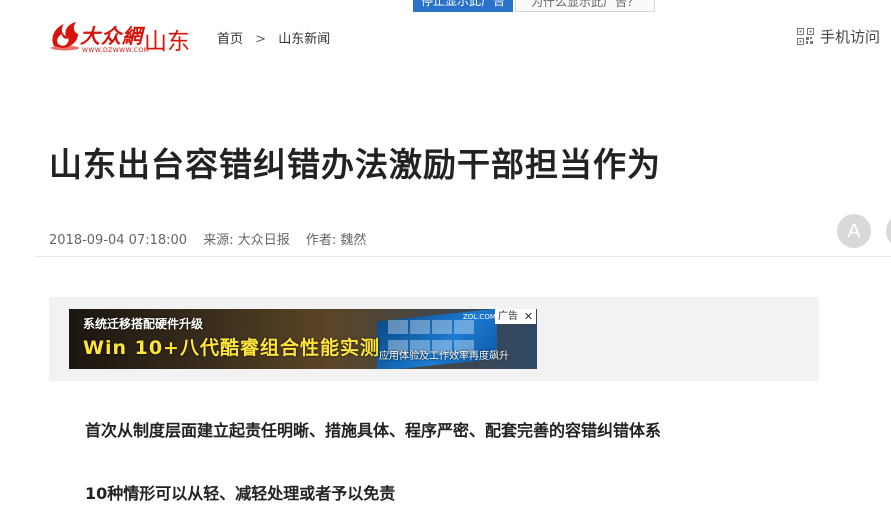  I want to click on close-icon: ✕, so click(528, 316).